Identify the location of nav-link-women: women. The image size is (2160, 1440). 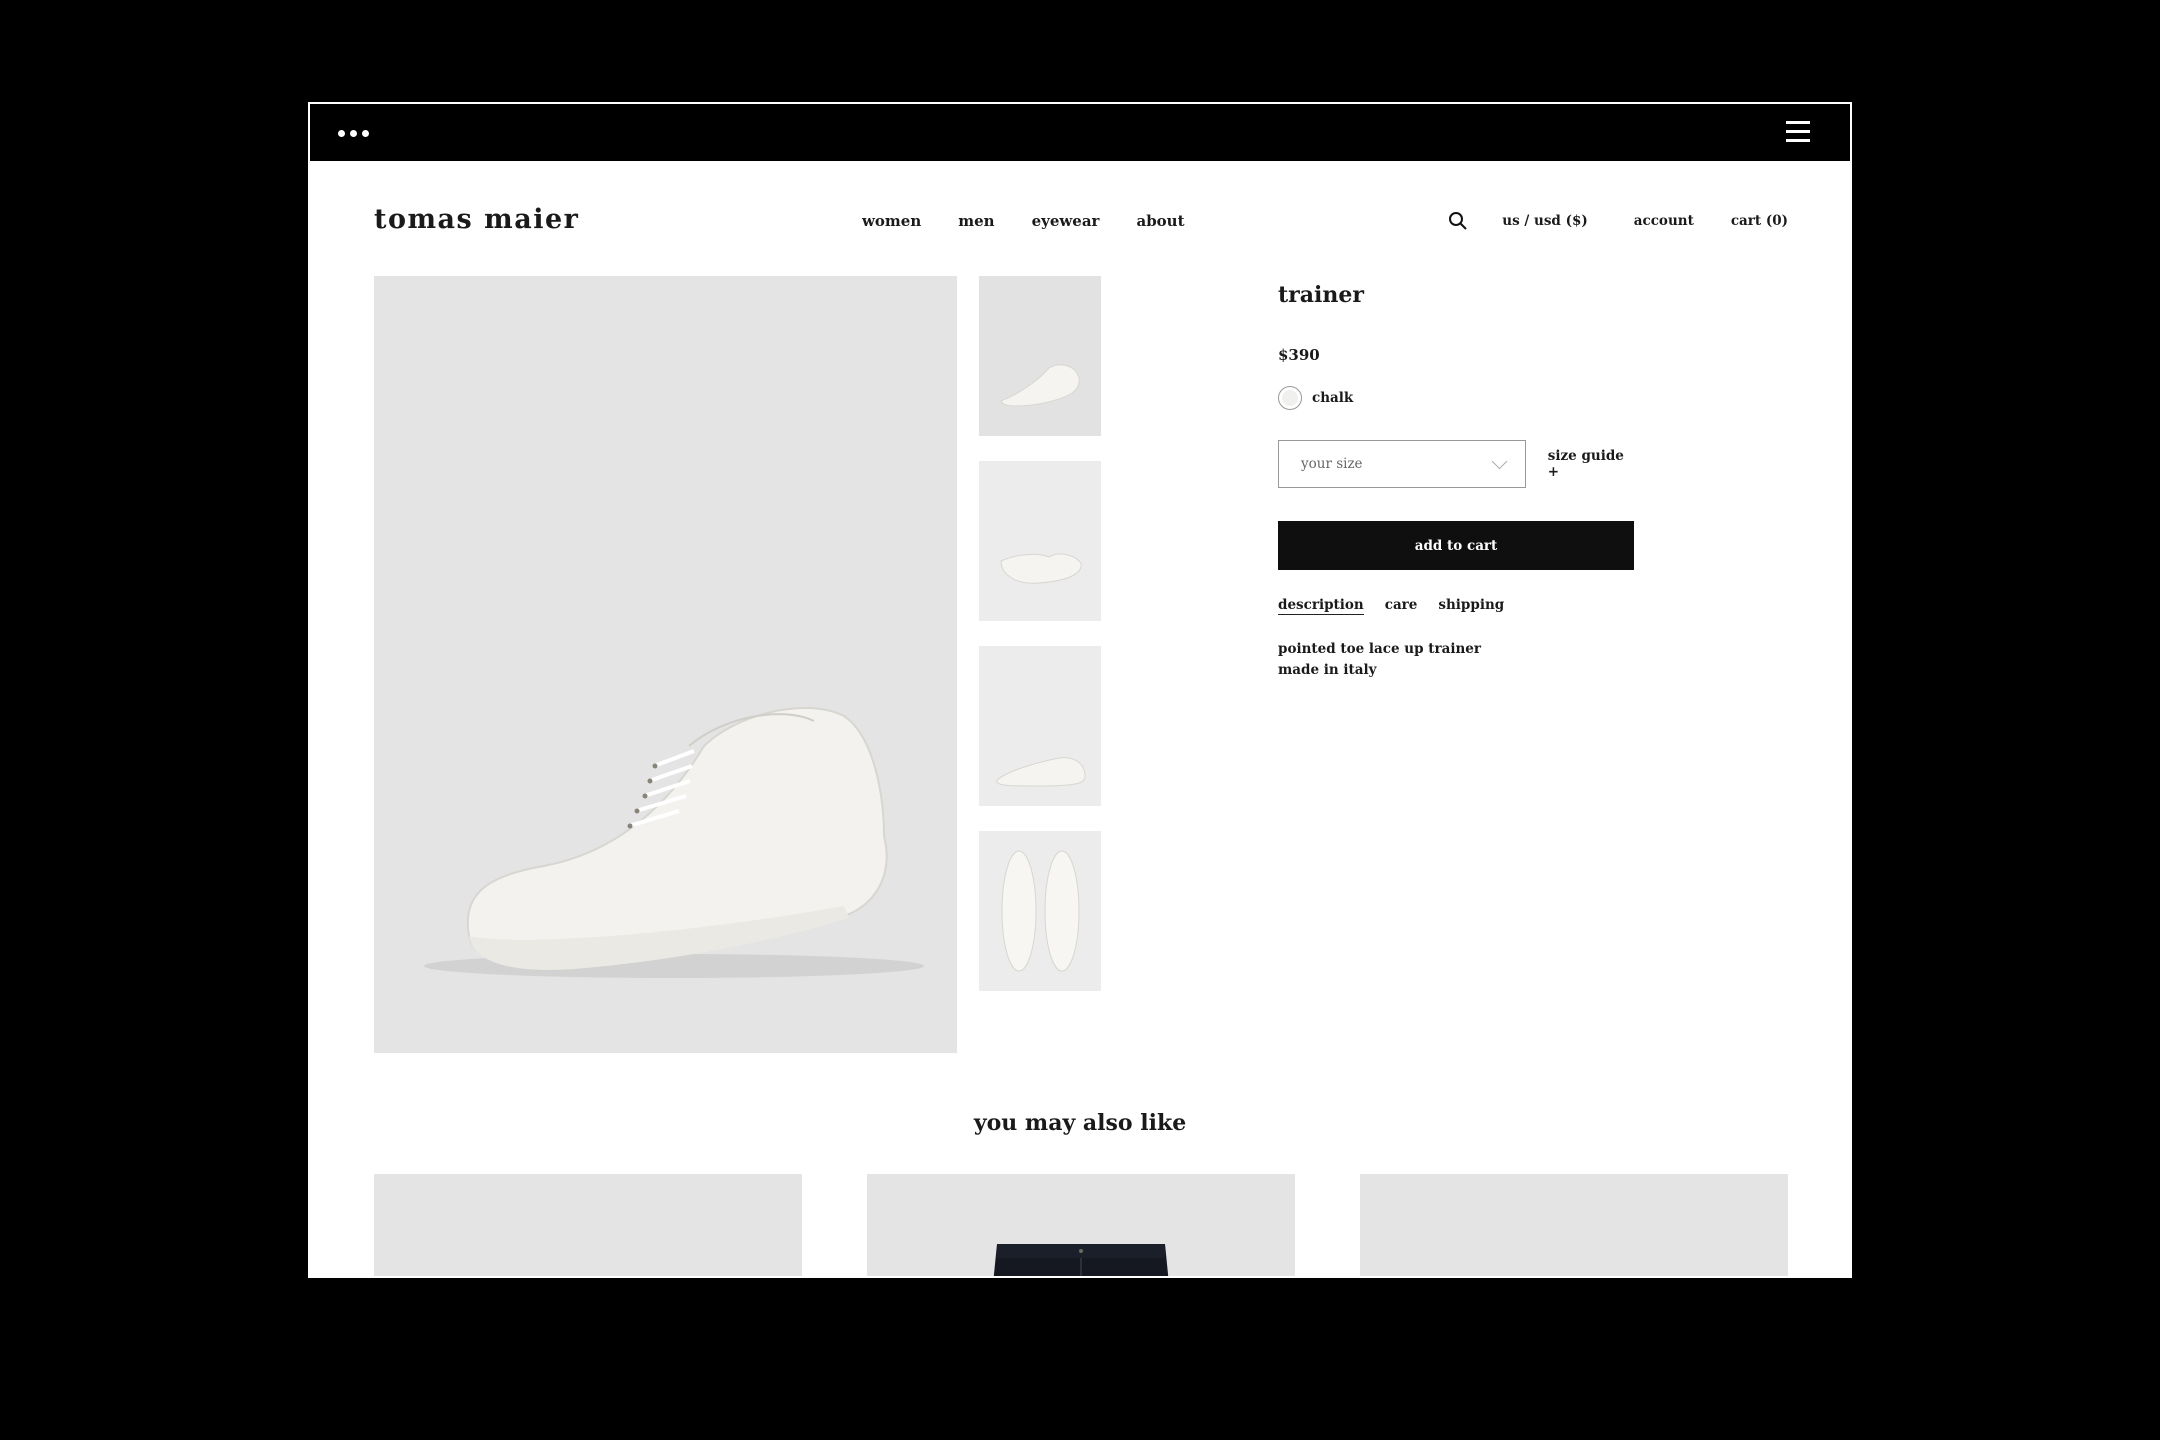
(891, 221).